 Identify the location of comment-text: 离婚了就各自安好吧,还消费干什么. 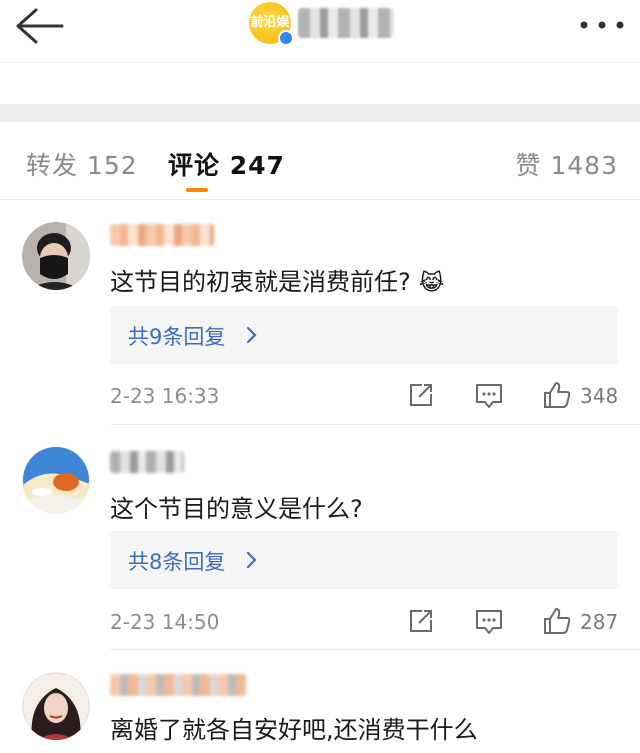
(294, 730).